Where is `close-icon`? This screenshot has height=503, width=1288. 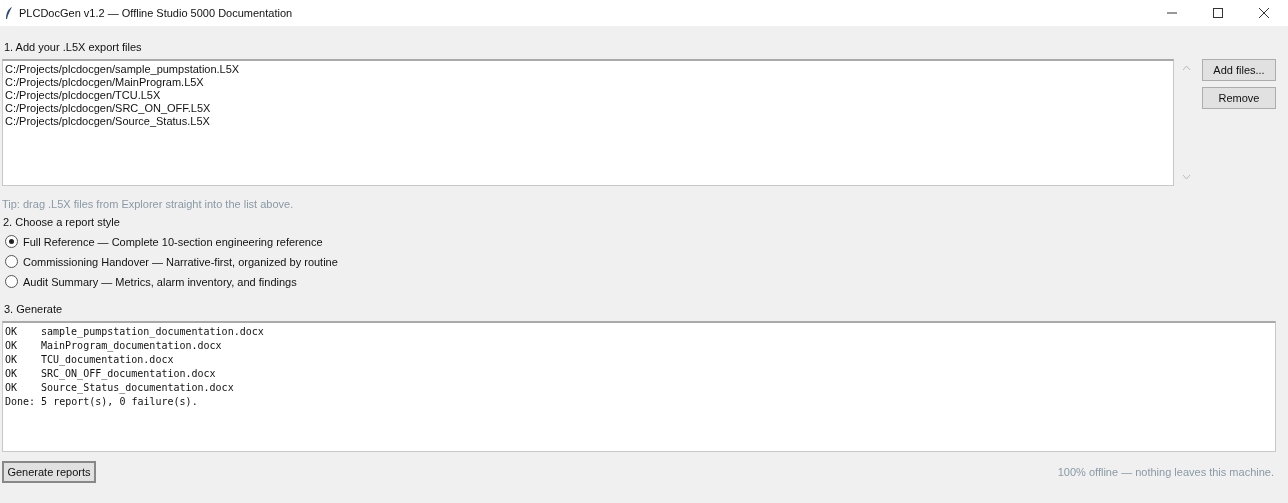
close-icon is located at coordinates (1264, 13).